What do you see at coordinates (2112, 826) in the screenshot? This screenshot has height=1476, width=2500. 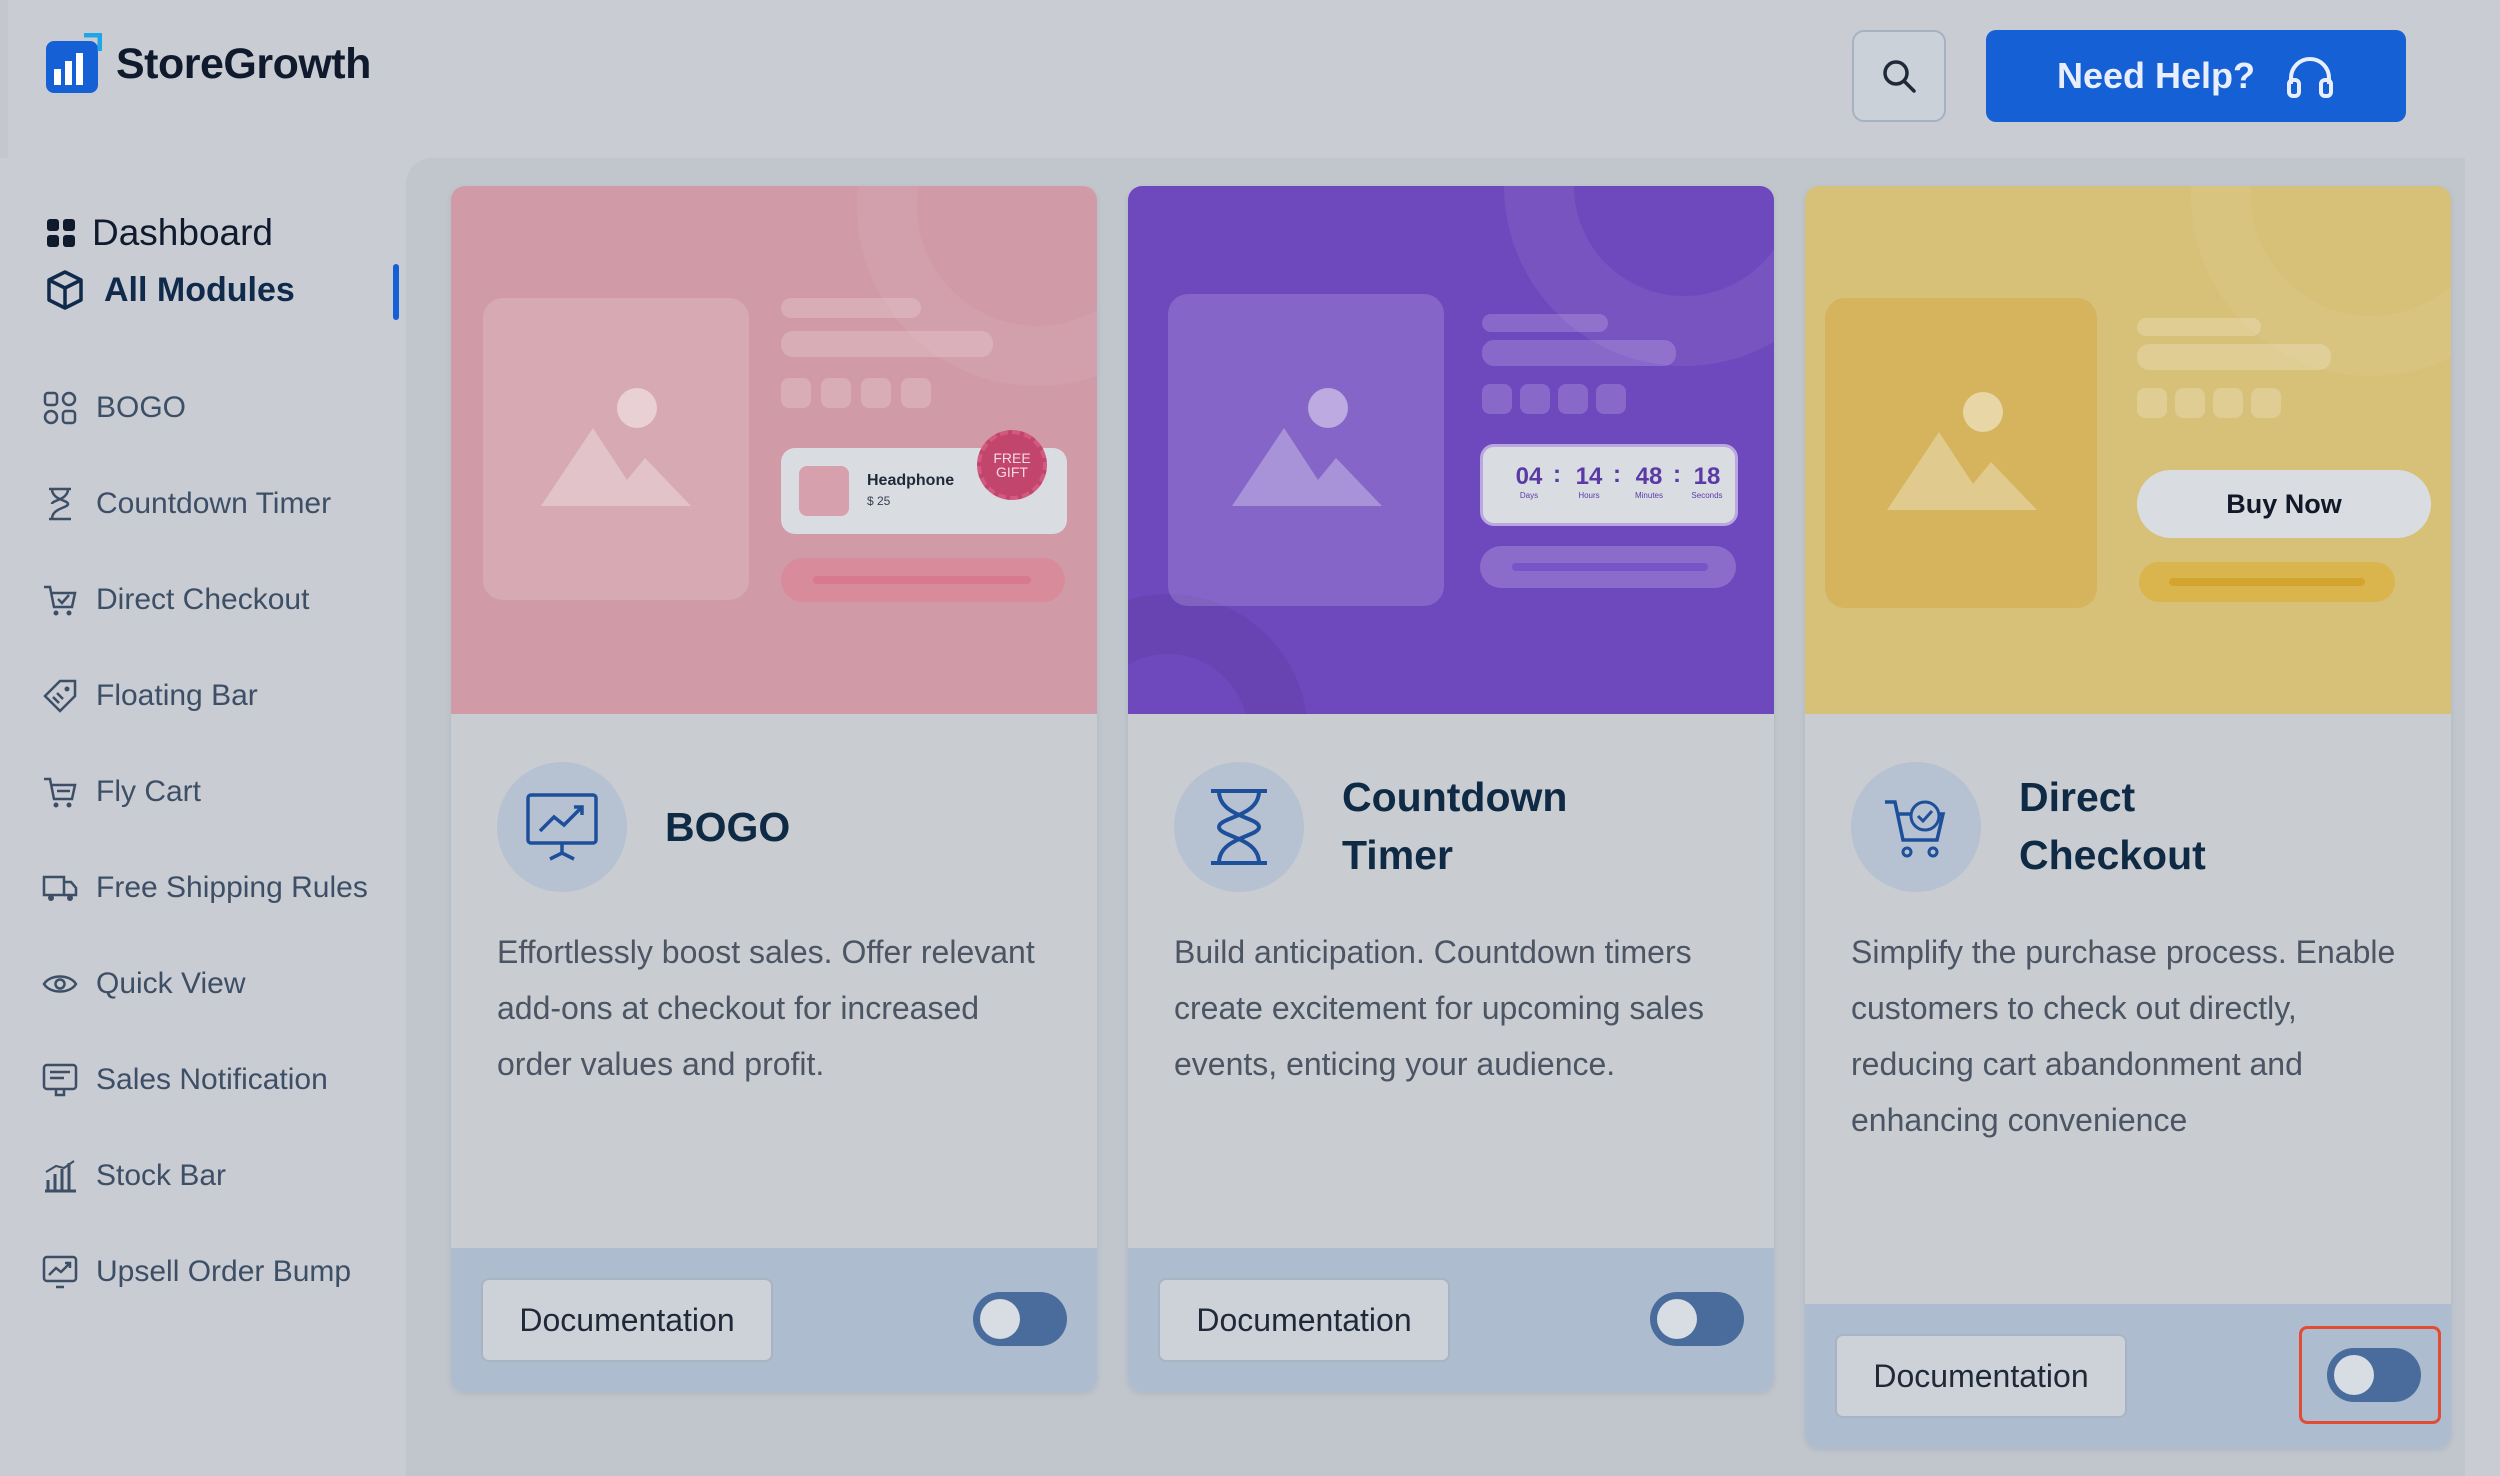 I see `card-title: Direct Checkout` at bounding box center [2112, 826].